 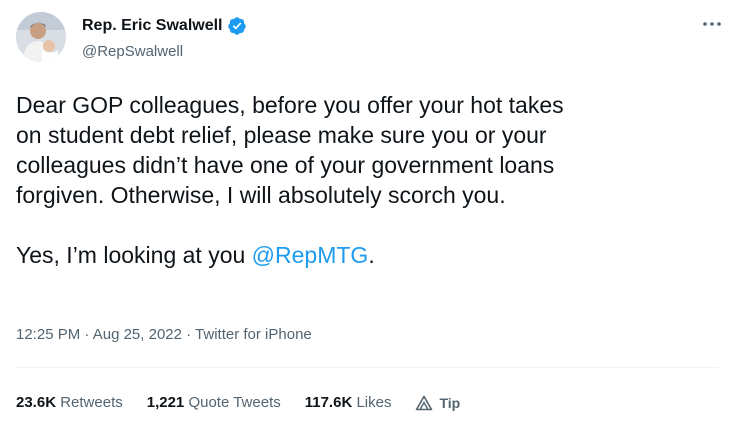 What do you see at coordinates (137, 334) in the screenshot?
I see `tweet-date: Aug 25, 2022` at bounding box center [137, 334].